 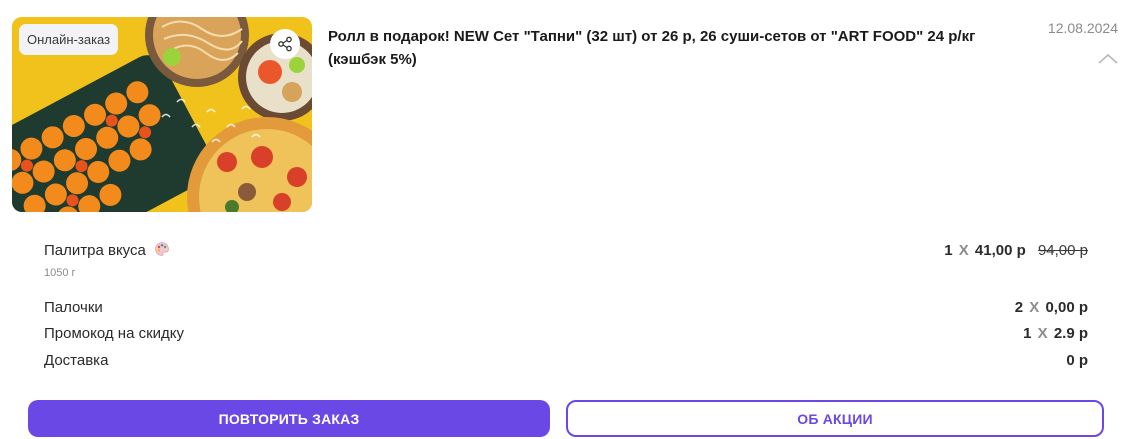 I want to click on offer-date: 12.08.2024, so click(x=1082, y=28).